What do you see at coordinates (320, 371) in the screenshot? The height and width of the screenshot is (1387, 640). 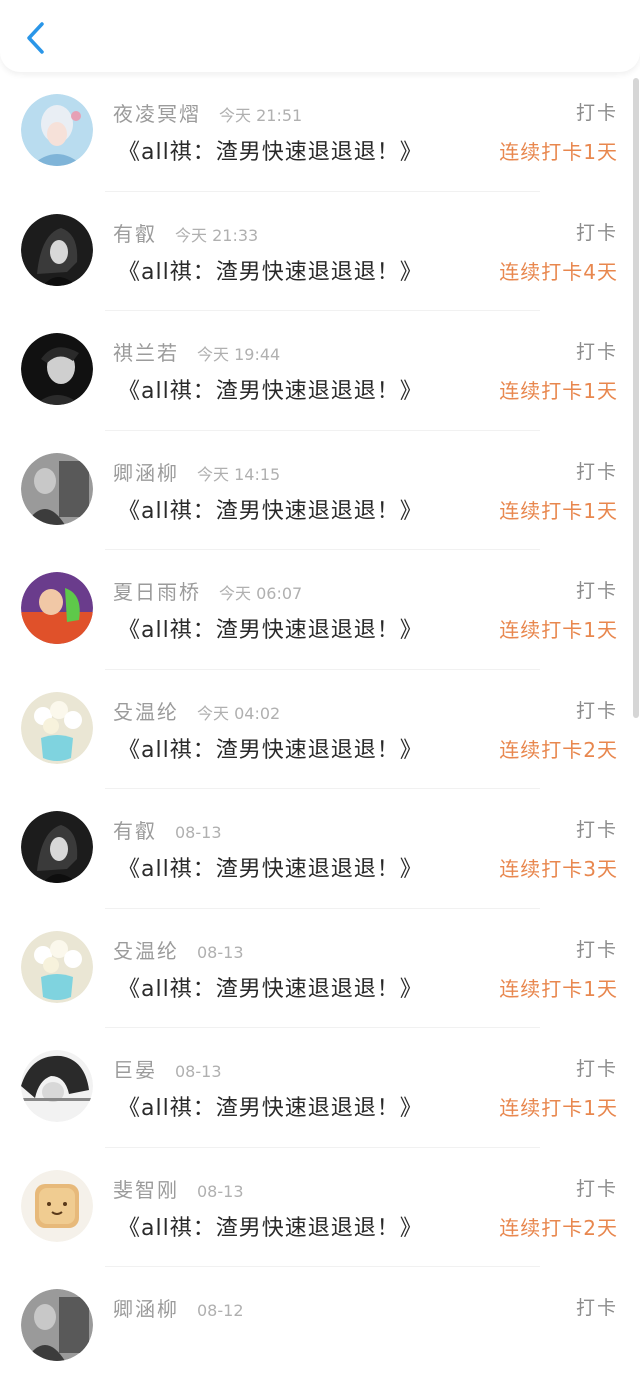 I see `list-item: 祺兰若 今天 19:44 《all祺：渣男快速退退退！》 打卡 连续打卡1天` at bounding box center [320, 371].